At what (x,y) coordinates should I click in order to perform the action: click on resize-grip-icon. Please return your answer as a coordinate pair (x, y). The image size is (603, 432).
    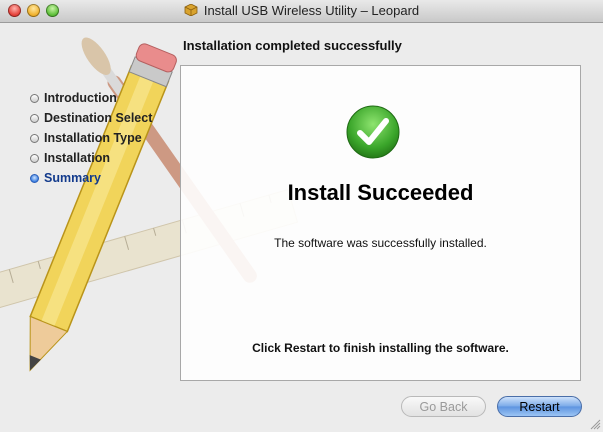
    Looking at the image, I should click on (595, 424).